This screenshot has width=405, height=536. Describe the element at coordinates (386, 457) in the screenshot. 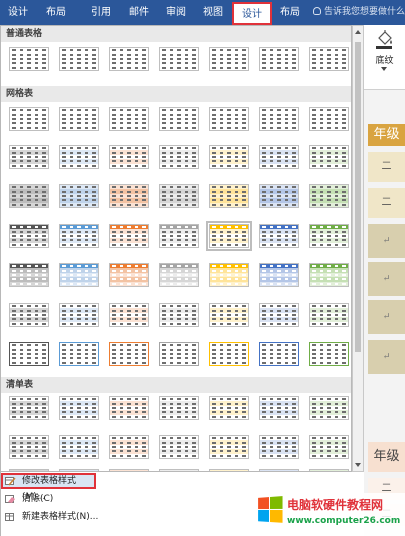

I see `table-header-cell-2: 年级` at that location.